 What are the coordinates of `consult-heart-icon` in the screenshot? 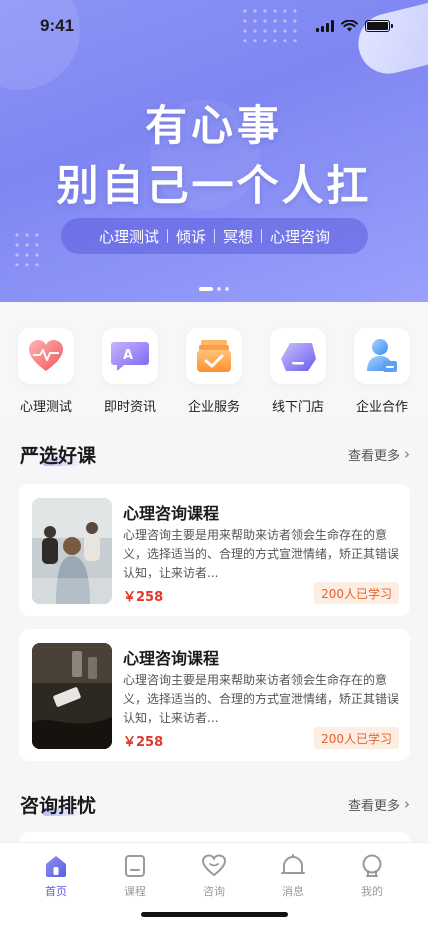 It's located at (214, 866).